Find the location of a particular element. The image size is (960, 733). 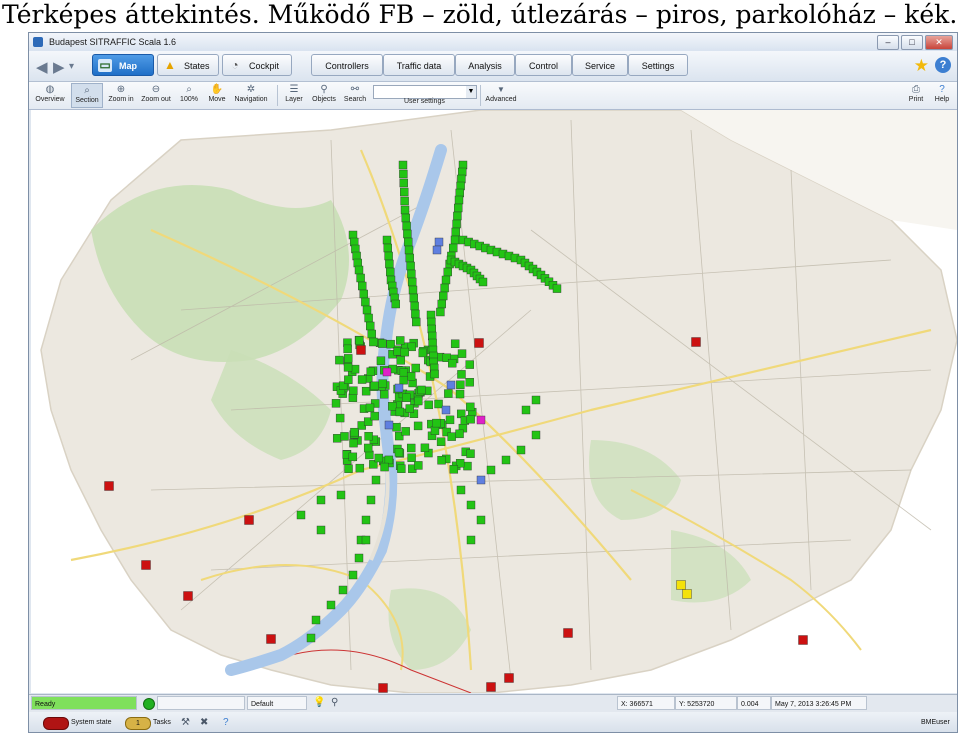

disconnect-icon: ✖ is located at coordinates (204, 723).